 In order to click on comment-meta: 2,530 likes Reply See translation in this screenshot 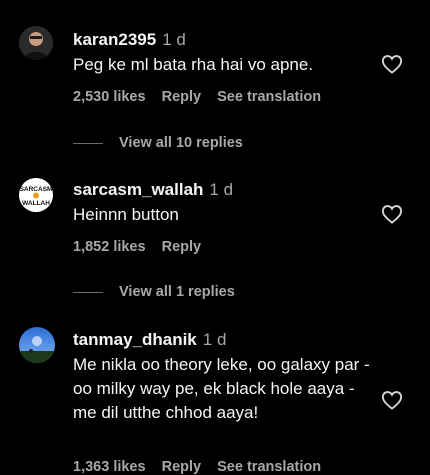, I will do `click(203, 97)`.